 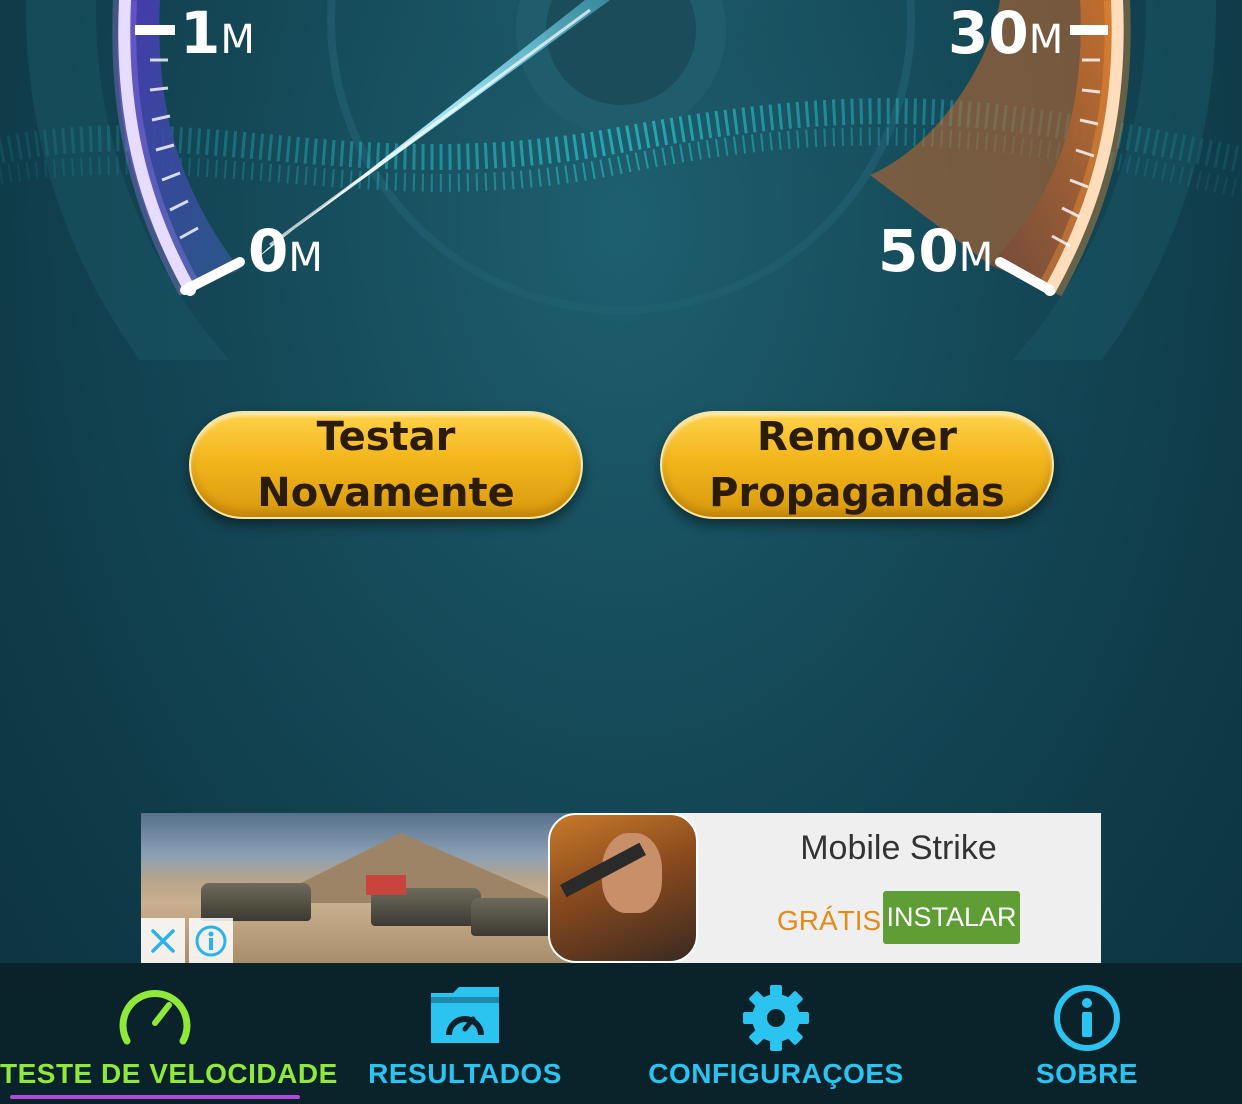 I want to click on speedometer-icon, so click(x=155, y=1017).